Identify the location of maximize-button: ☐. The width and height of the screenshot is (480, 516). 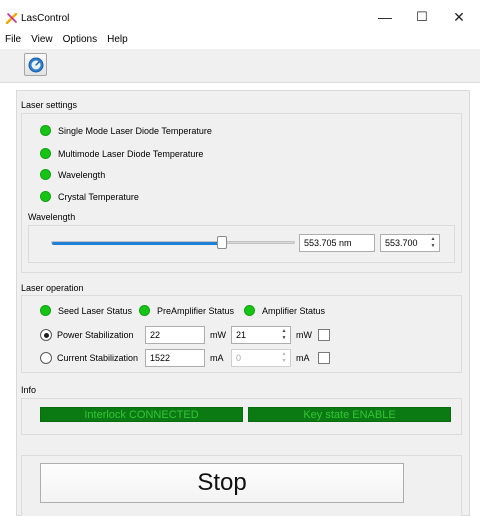
(422, 17).